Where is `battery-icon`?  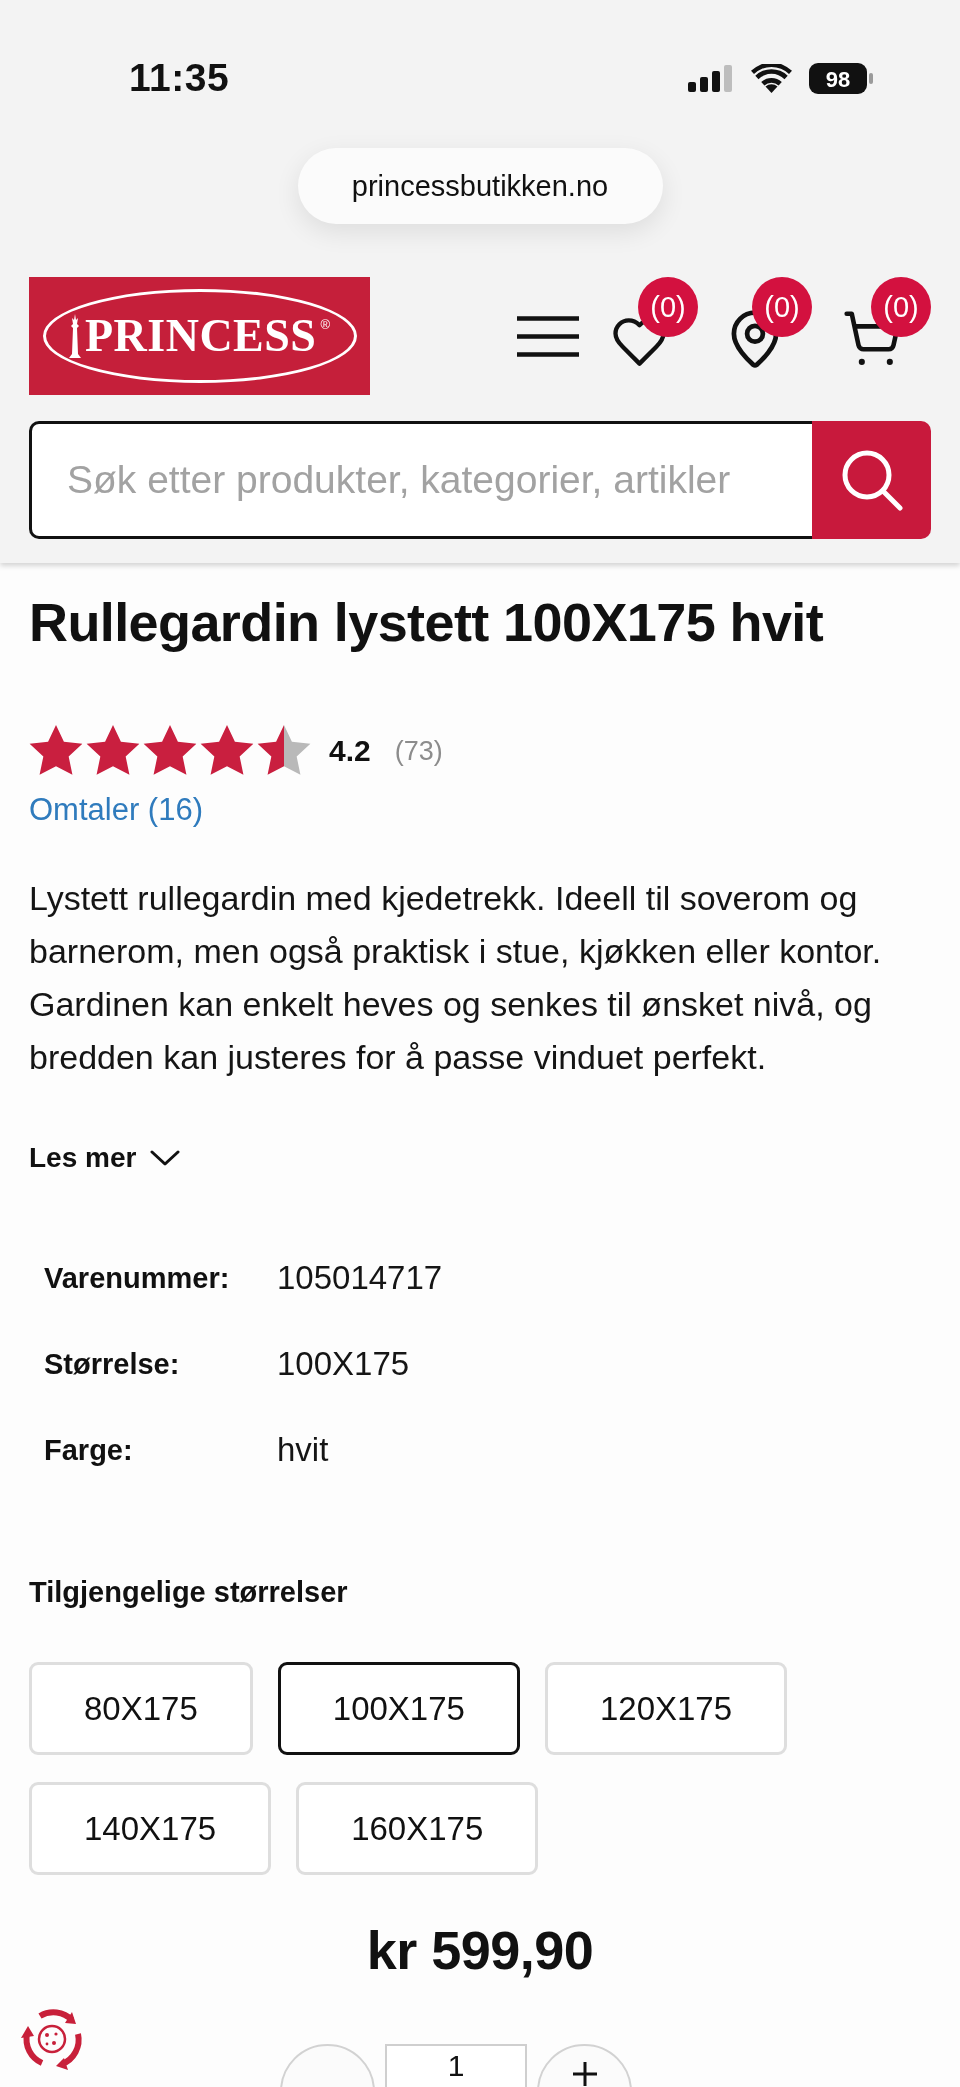 battery-icon is located at coordinates (841, 78).